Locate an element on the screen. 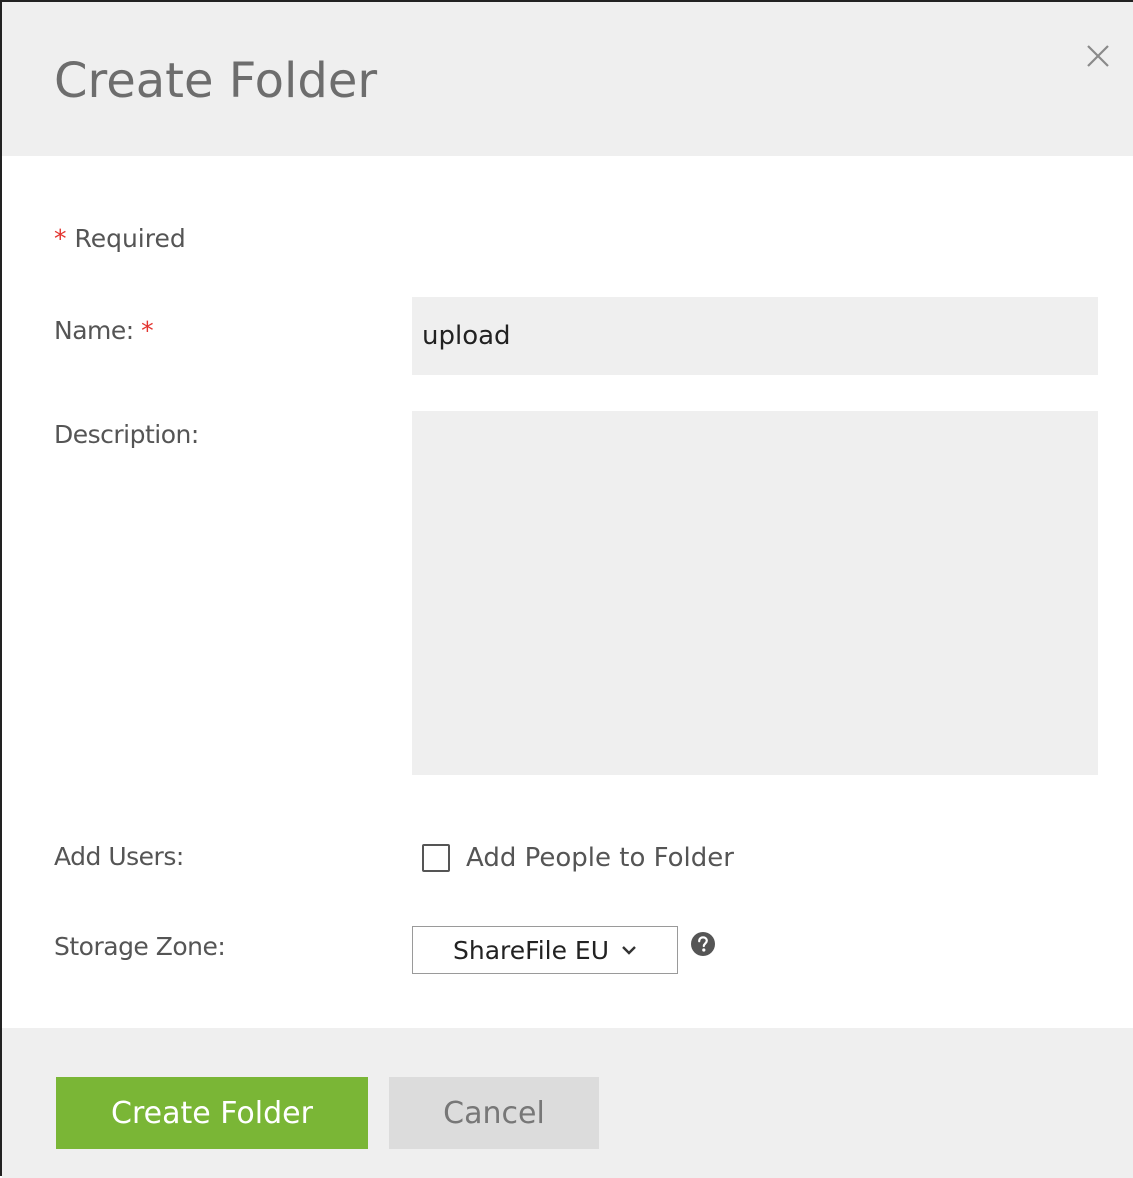 The width and height of the screenshot is (1133, 1178). storage-zone-help-button is located at coordinates (703, 944).